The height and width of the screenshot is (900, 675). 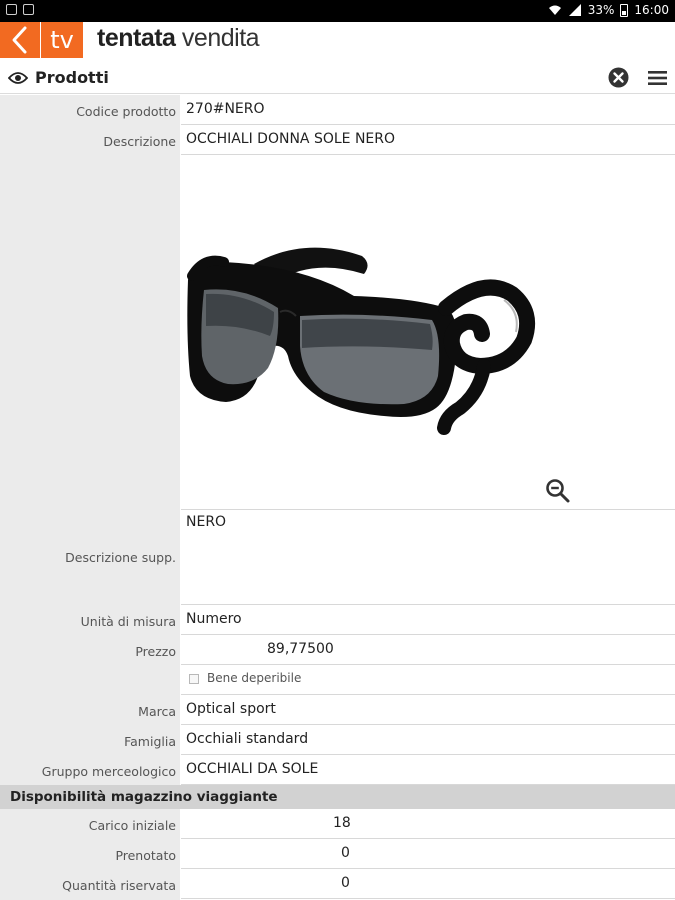 I want to click on carico-label: Carico iniziale, so click(x=132, y=825).